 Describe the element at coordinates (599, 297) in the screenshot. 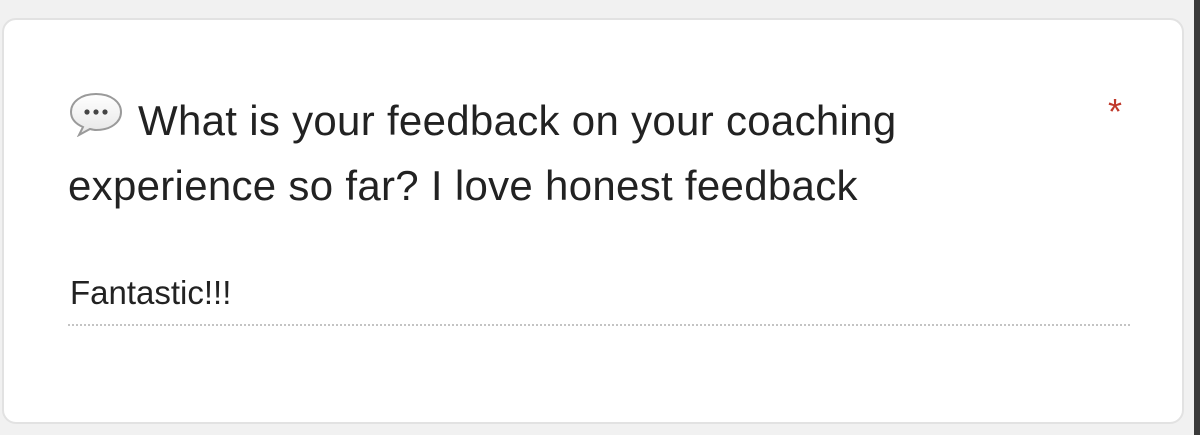

I see `feedback-answer-input` at that location.